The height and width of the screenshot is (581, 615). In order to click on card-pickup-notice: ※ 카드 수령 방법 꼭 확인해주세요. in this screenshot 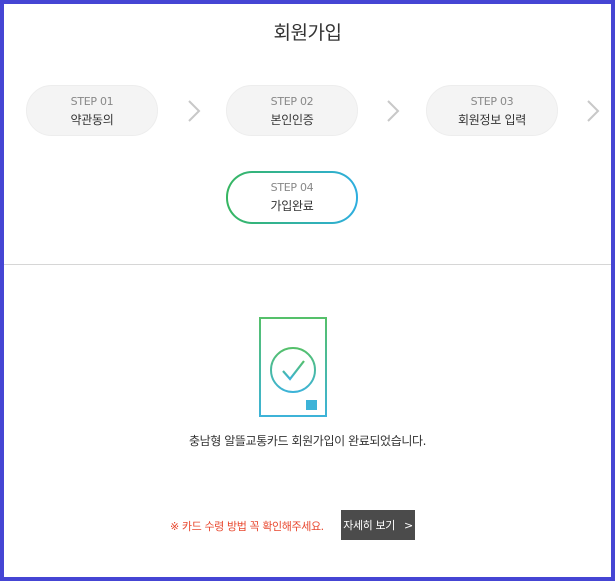, I will do `click(247, 526)`.